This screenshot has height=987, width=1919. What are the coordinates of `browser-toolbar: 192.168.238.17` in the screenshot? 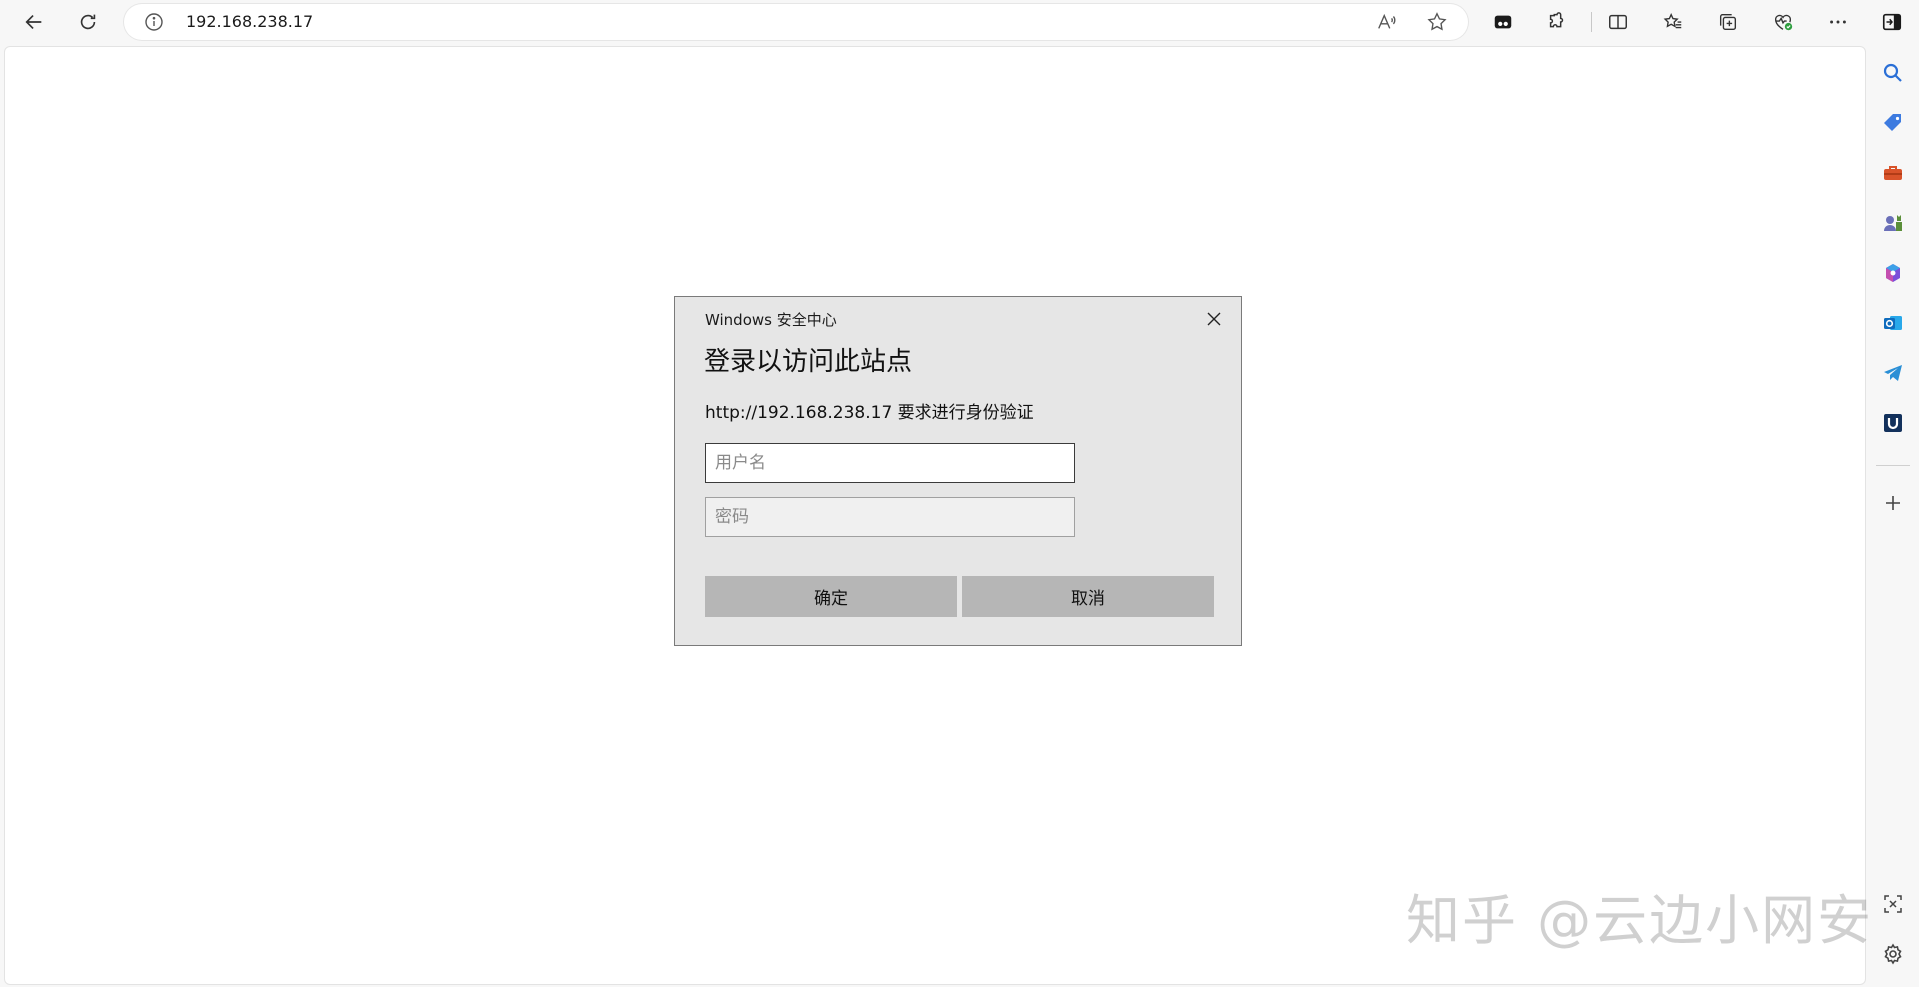 It's located at (959, 22).